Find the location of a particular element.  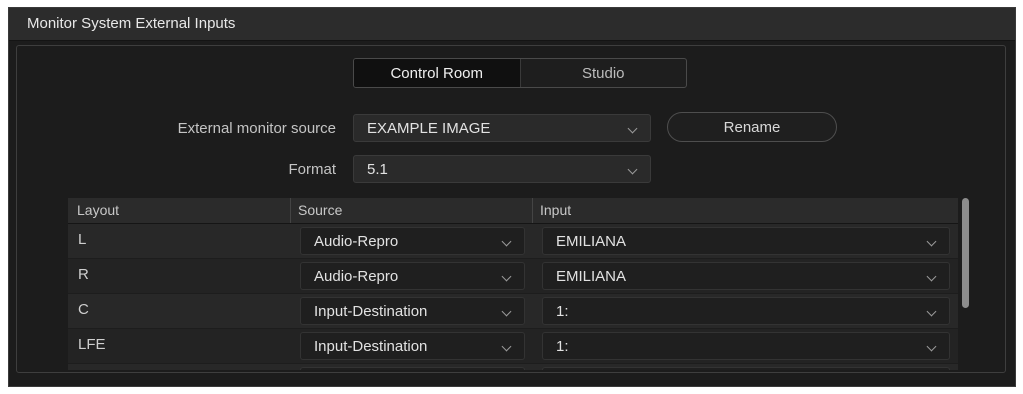

format-value: 5.1 is located at coordinates (377, 169).